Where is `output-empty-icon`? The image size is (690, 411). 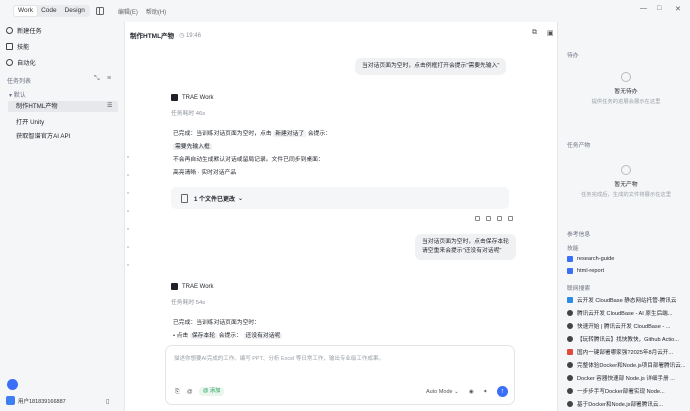 output-empty-icon is located at coordinates (626, 170).